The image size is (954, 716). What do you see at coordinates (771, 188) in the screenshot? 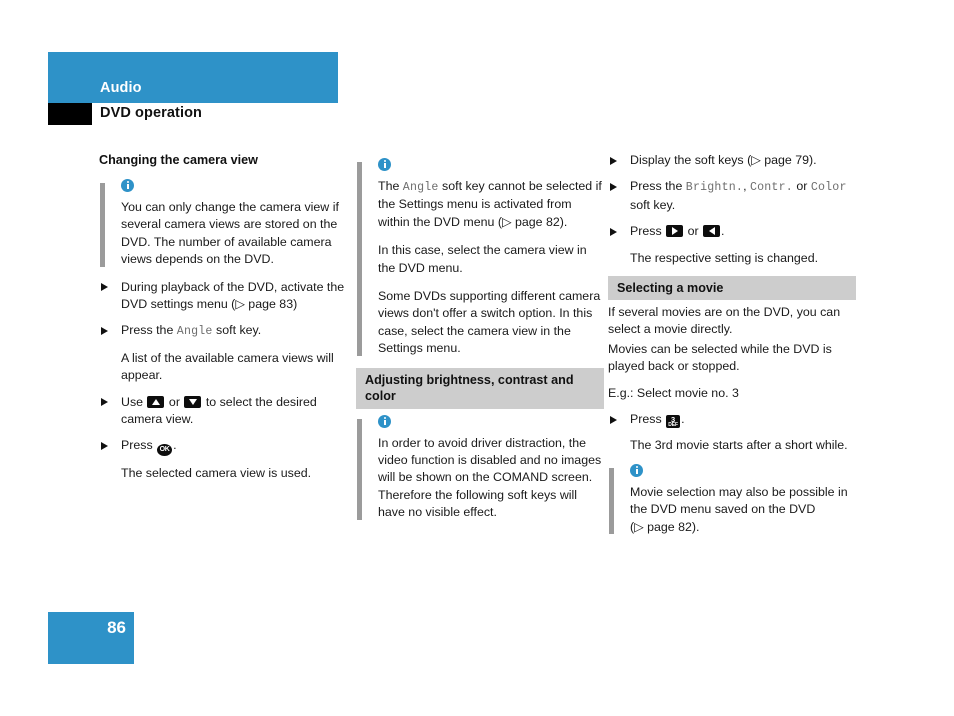
I see `softkey-contrast-label: Contr.` at bounding box center [771, 188].